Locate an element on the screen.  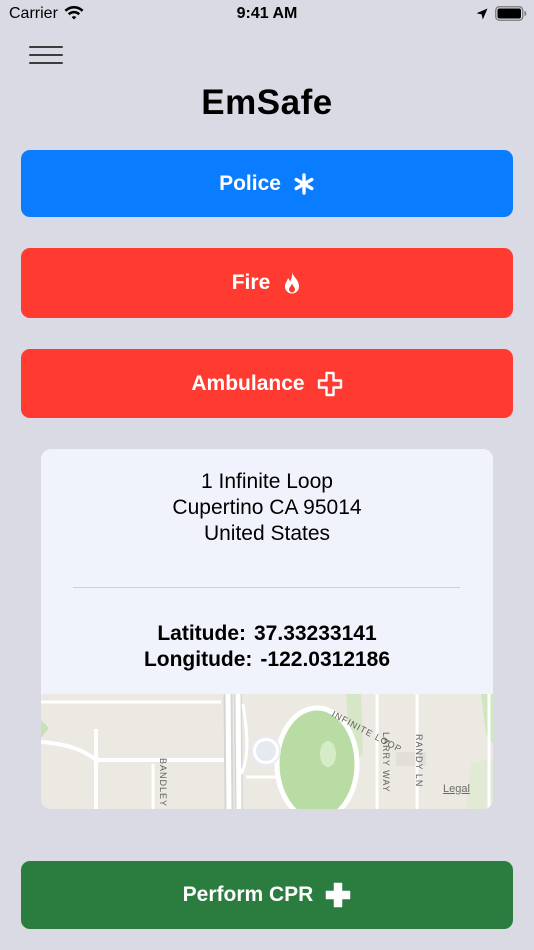
address-line-3: United States is located at coordinates (267, 533).